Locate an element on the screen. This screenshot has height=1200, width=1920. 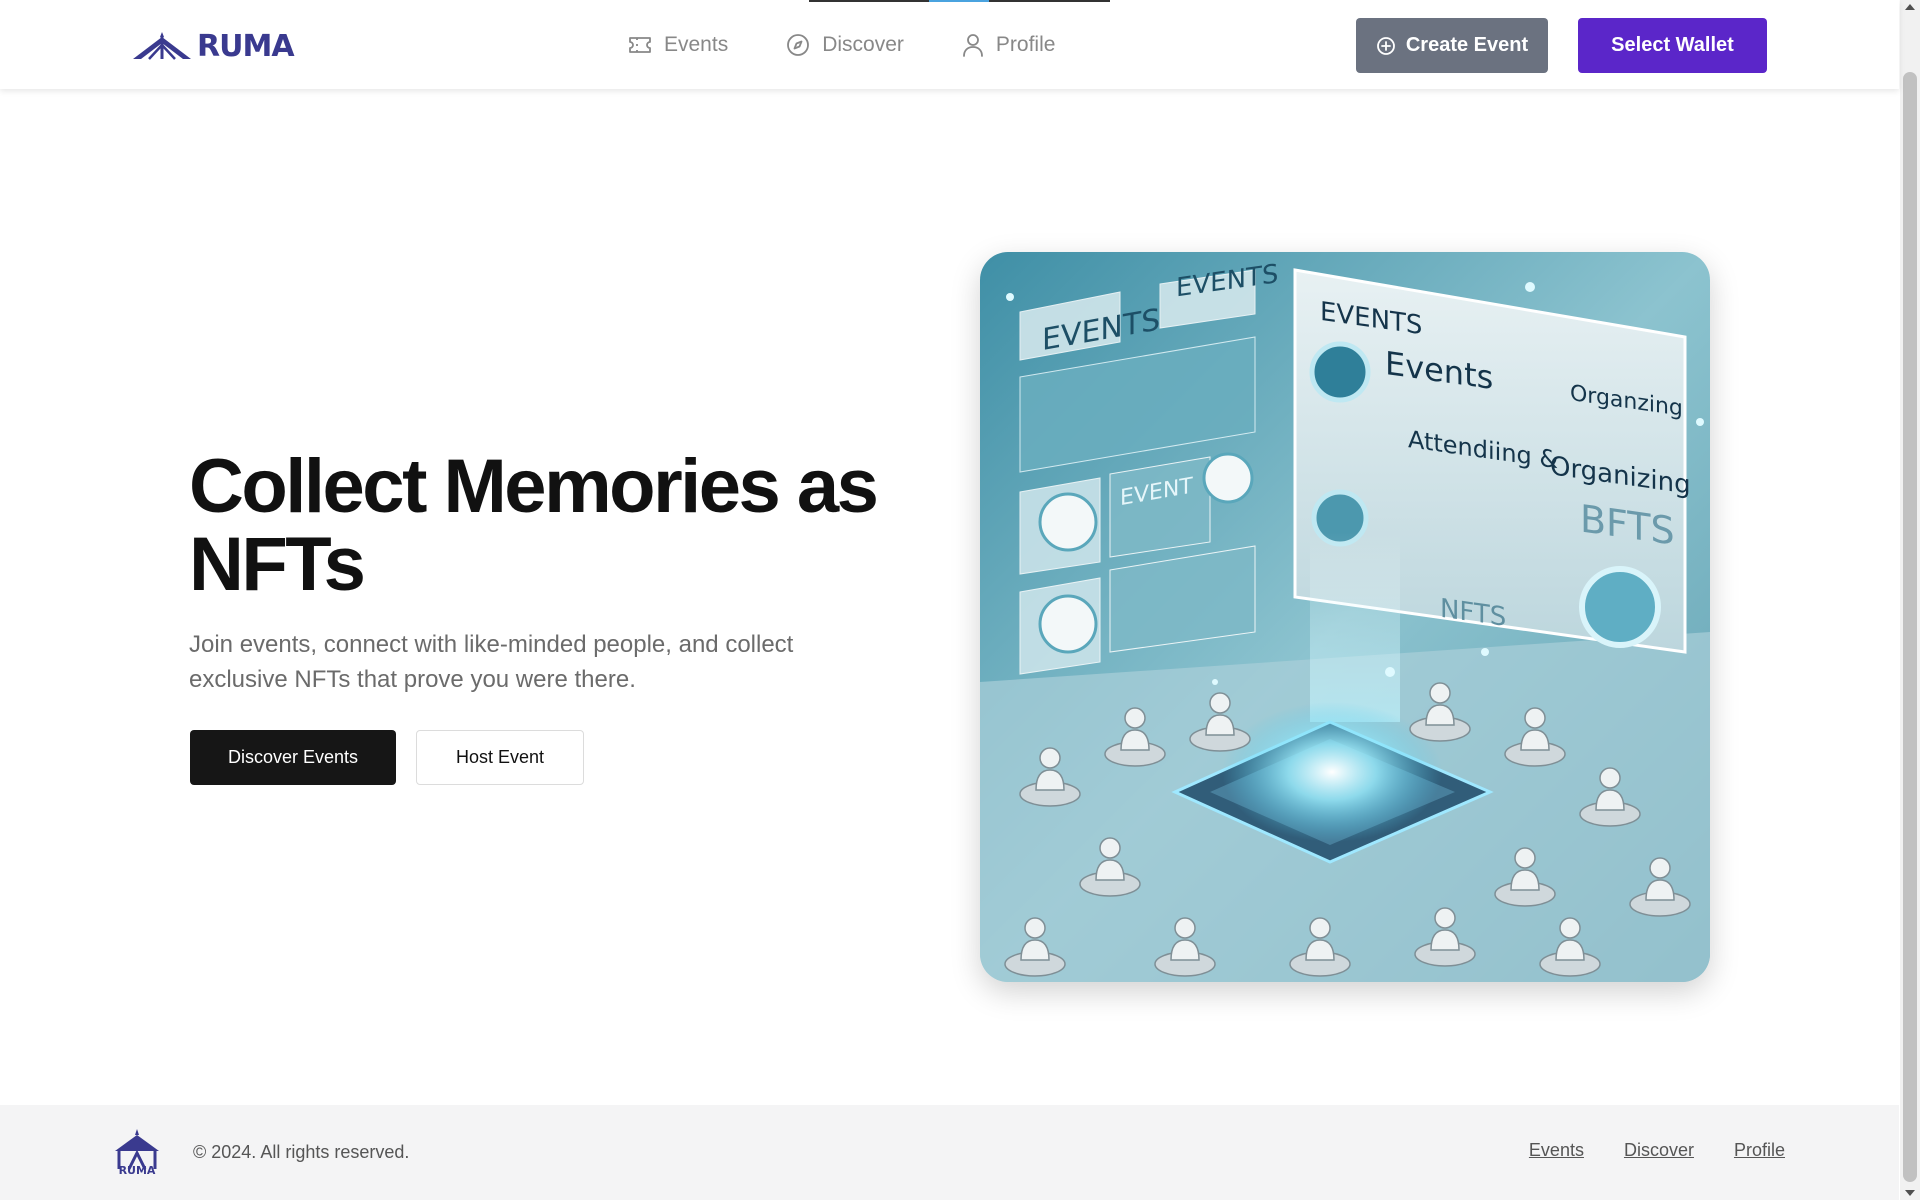
hero-title: Collect Memories as NFTs is located at coordinates (534, 525).